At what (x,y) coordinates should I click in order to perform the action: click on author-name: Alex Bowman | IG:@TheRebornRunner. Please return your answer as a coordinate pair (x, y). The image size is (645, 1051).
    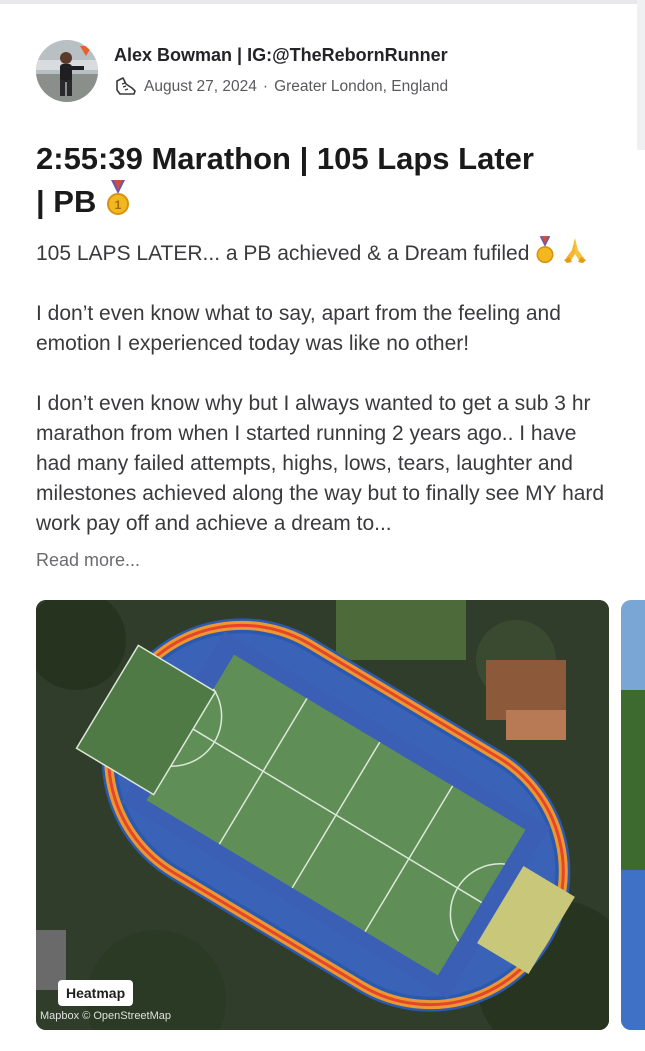
    Looking at the image, I should click on (281, 55).